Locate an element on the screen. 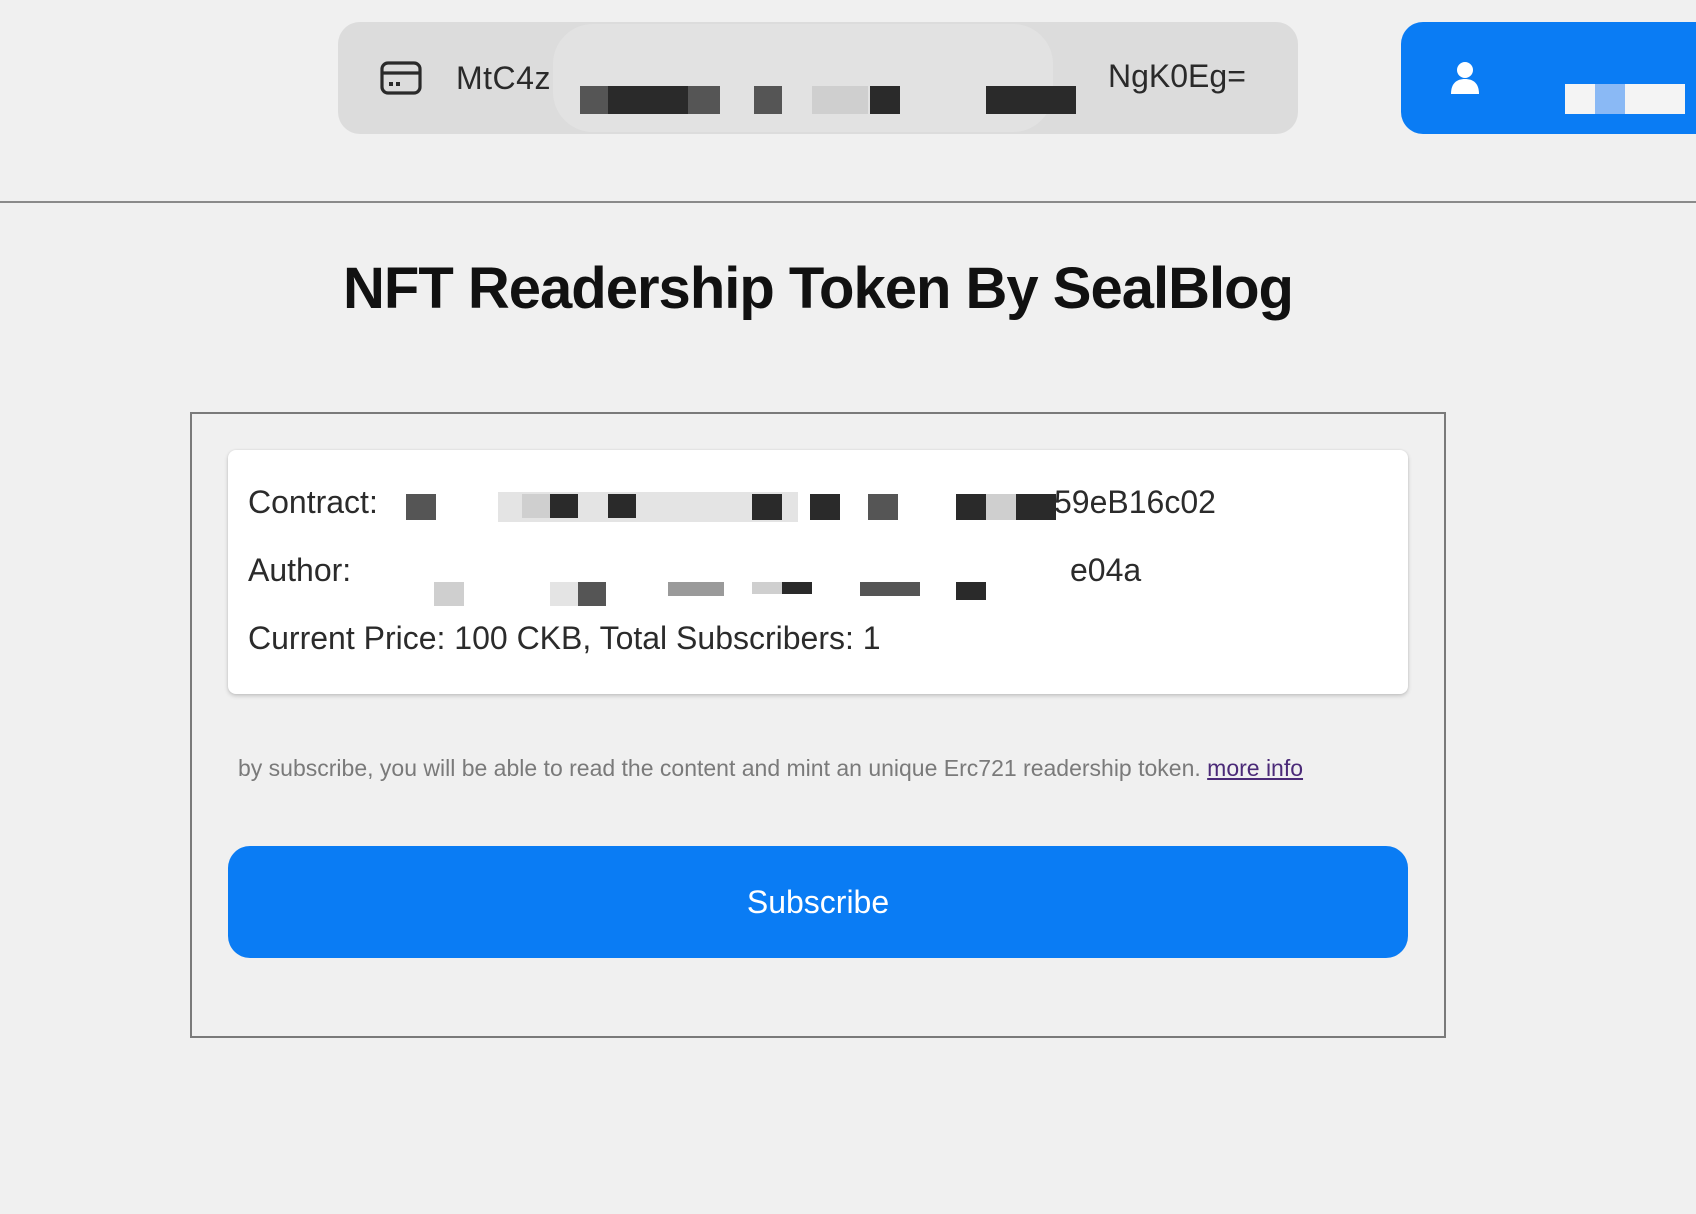 The height and width of the screenshot is (1214, 1696). wallet-address-start: MtC4z is located at coordinates (503, 77).